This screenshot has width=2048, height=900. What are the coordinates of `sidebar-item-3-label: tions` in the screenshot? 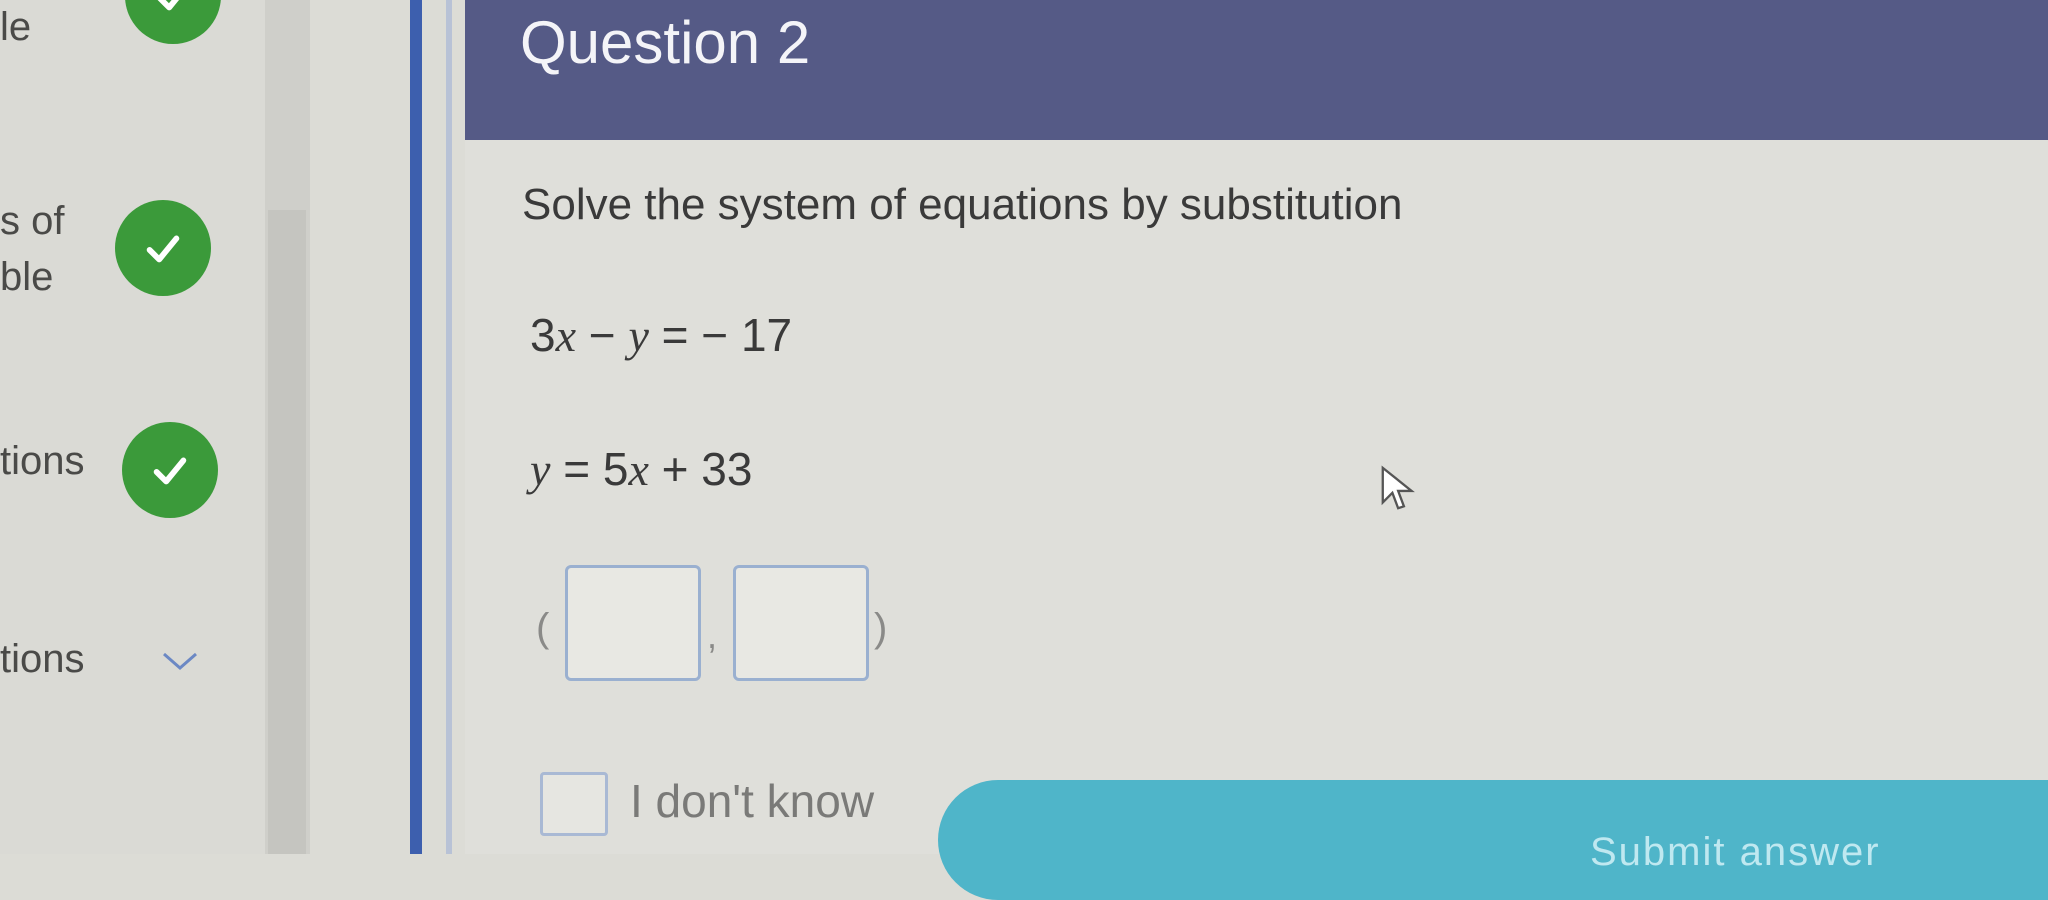 It's located at (42, 461).